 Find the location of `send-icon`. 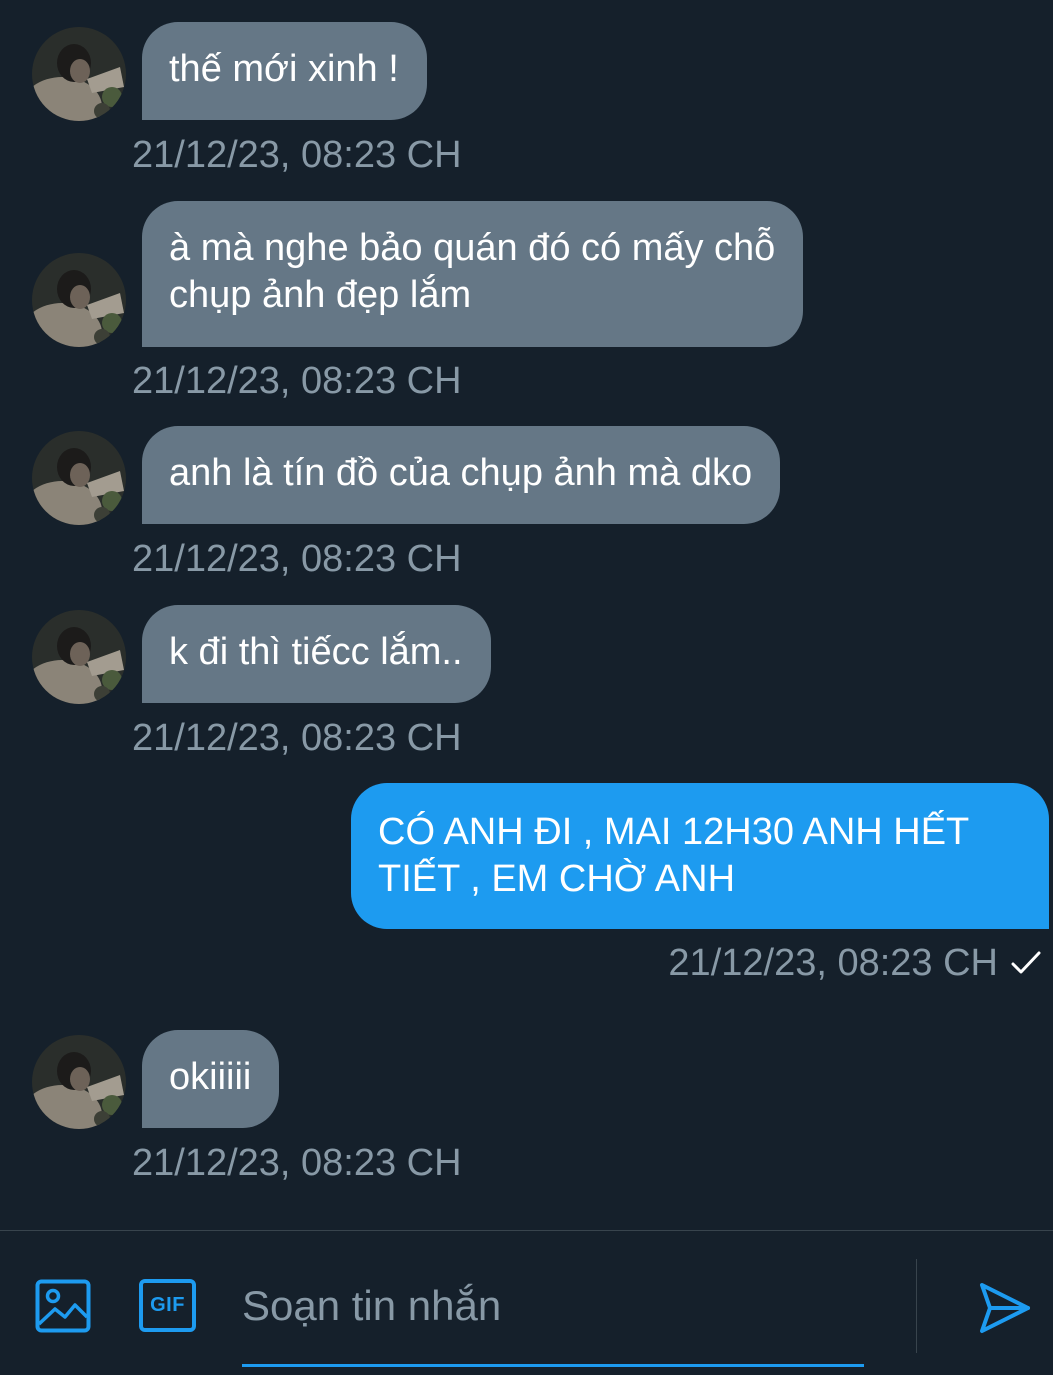

send-icon is located at coordinates (1005, 1308).